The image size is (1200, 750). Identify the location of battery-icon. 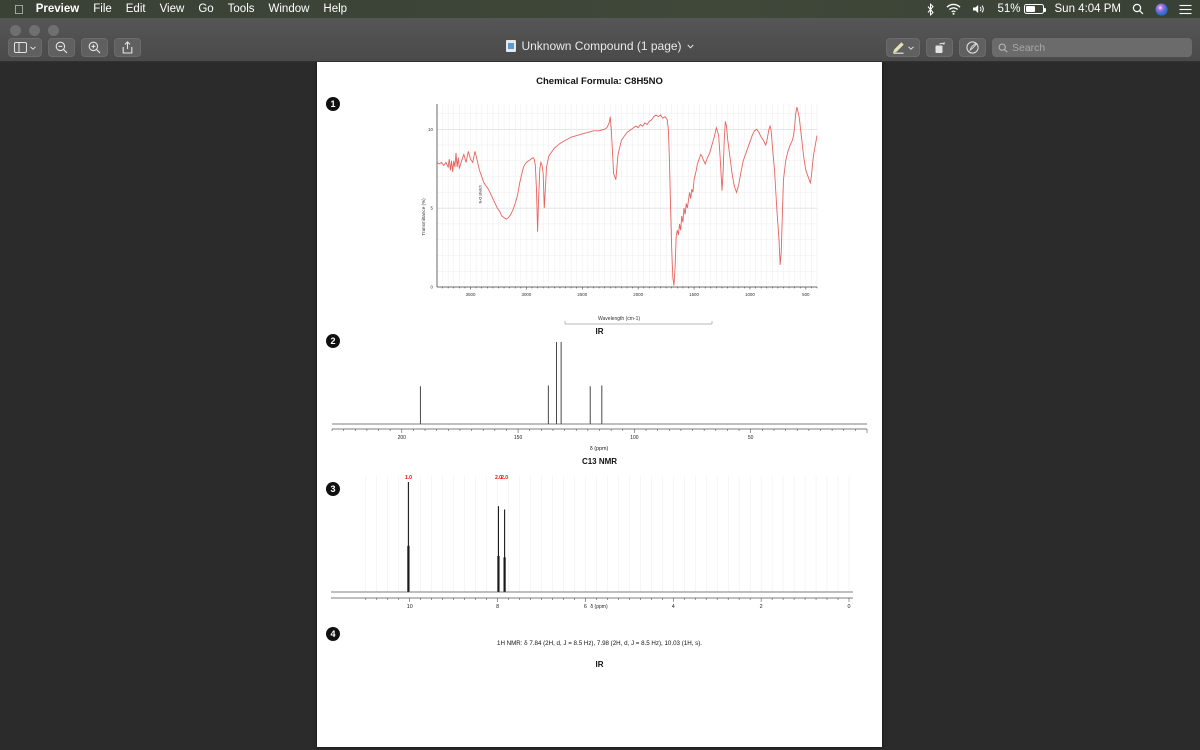
(1034, 9).